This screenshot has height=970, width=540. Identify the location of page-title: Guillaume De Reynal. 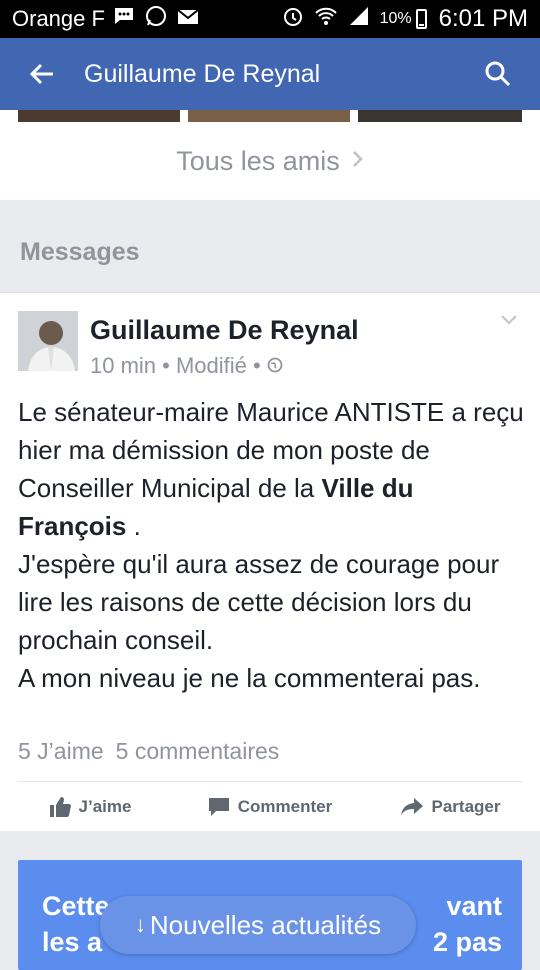
(202, 73).